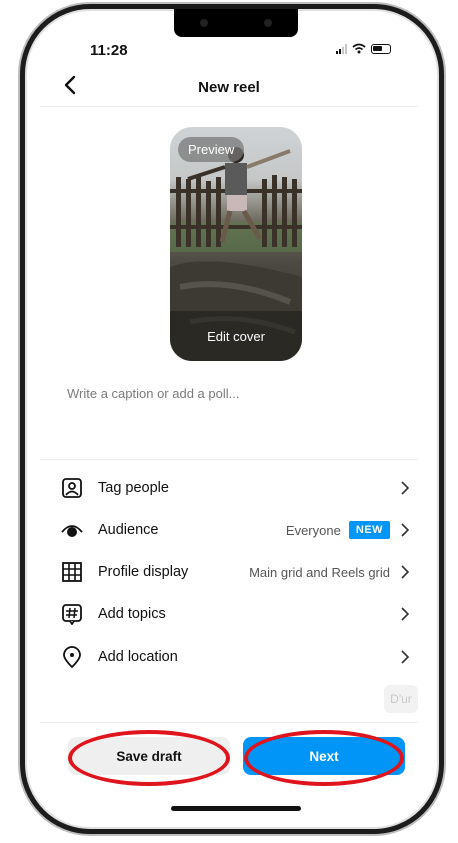 This screenshot has height=843, width=458. Describe the element at coordinates (236, 808) in the screenshot. I see `home-indicator` at that location.